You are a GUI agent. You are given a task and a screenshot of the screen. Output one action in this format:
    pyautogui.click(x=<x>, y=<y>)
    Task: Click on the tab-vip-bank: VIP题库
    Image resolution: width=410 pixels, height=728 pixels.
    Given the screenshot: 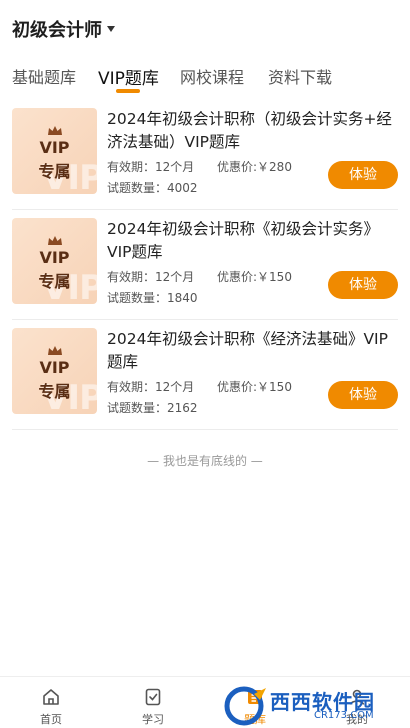 What is the action you would take?
    pyautogui.click(x=128, y=76)
    